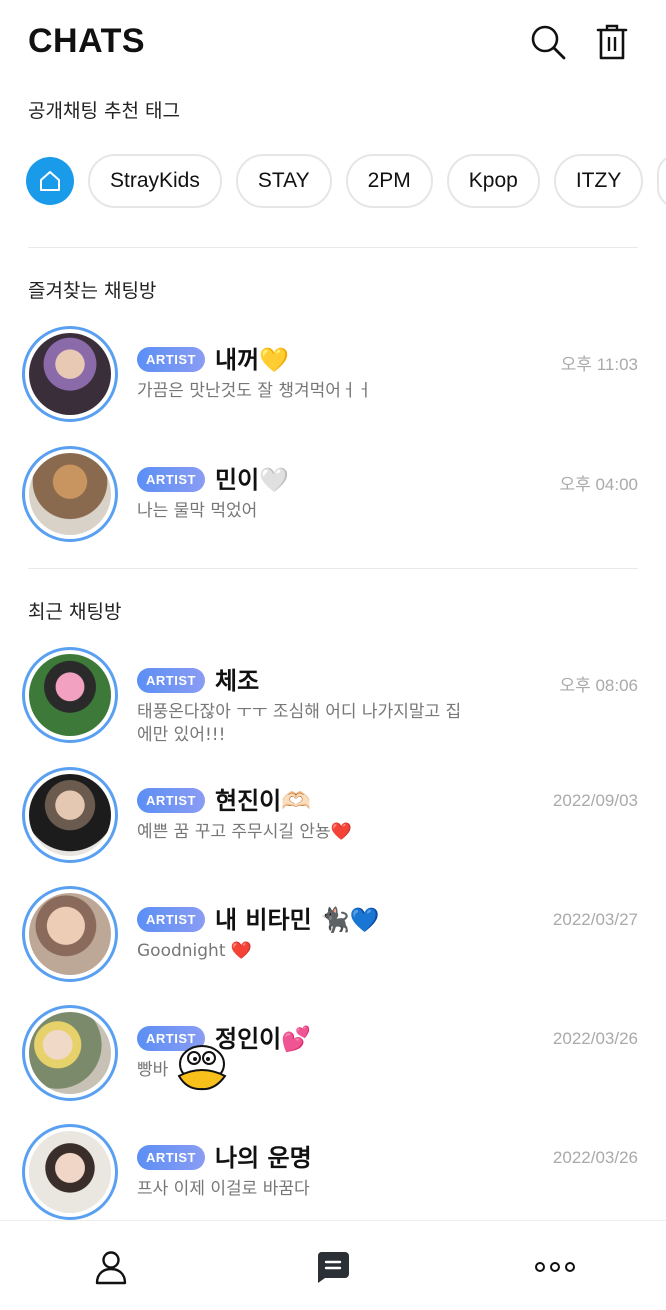  I want to click on room-name: 나의 운명, so click(263, 1158).